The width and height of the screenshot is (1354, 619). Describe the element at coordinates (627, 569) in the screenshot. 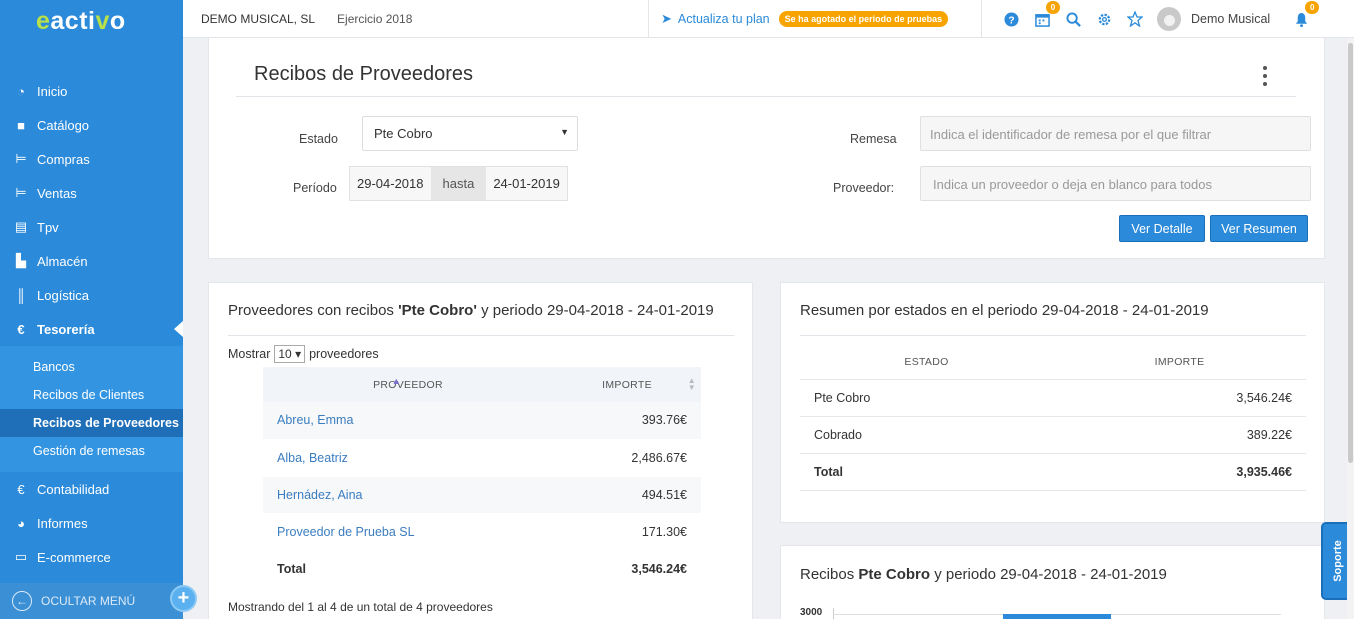

I see `total-amount: 3,546.24€` at that location.